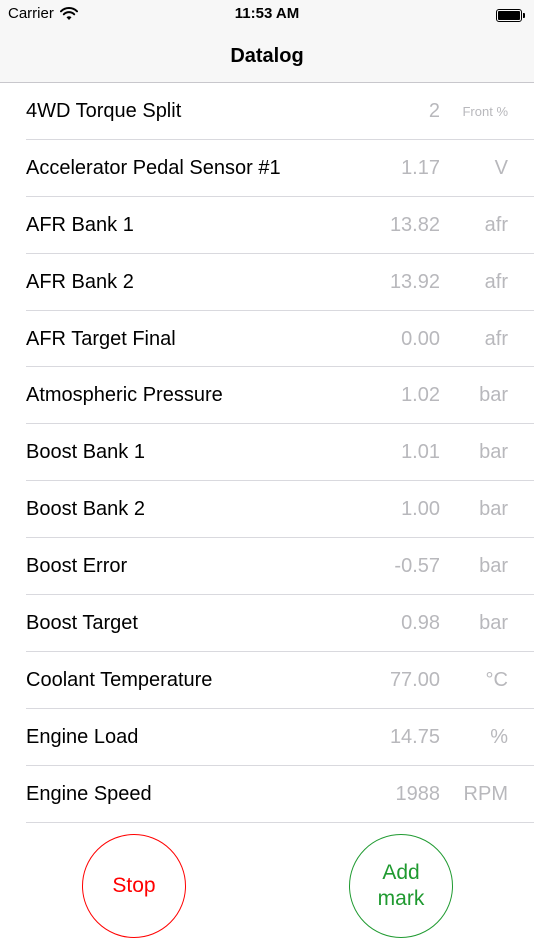  I want to click on add-mark-button-label: Add mark, so click(401, 885).